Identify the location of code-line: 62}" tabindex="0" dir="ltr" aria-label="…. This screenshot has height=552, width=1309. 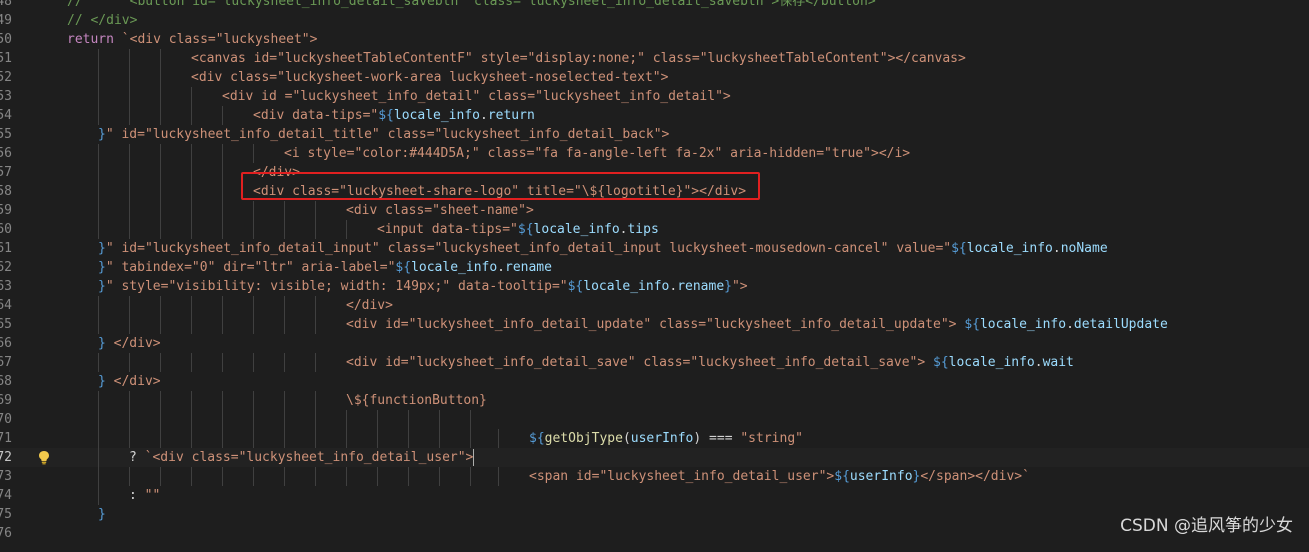
(654, 267).